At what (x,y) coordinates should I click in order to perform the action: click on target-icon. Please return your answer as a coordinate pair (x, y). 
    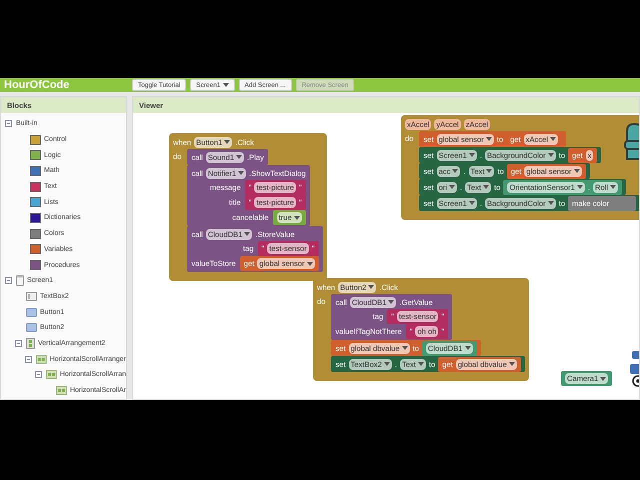
    Looking at the image, I should click on (635, 381).